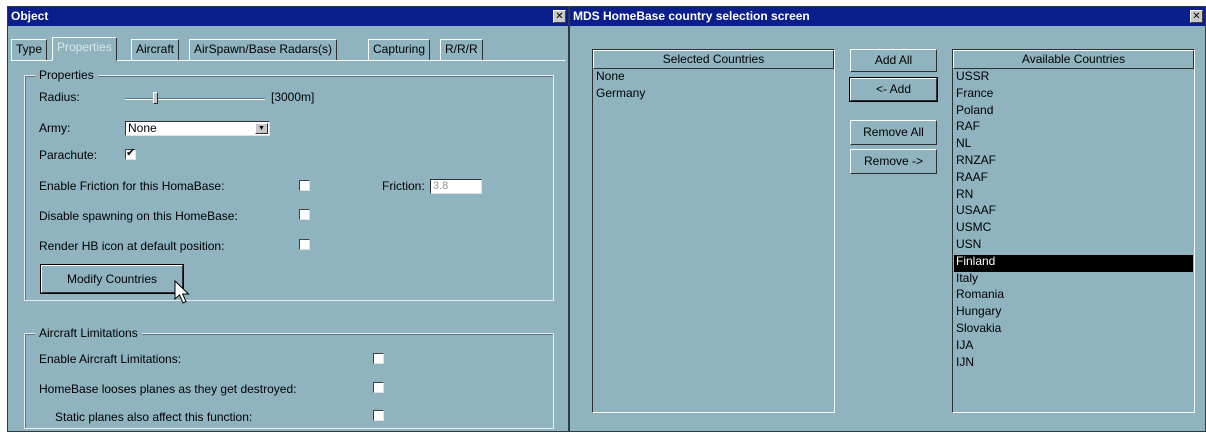 The image size is (1206, 433). Describe the element at coordinates (1073, 112) in the screenshot. I see `available-country-item: Poland` at that location.